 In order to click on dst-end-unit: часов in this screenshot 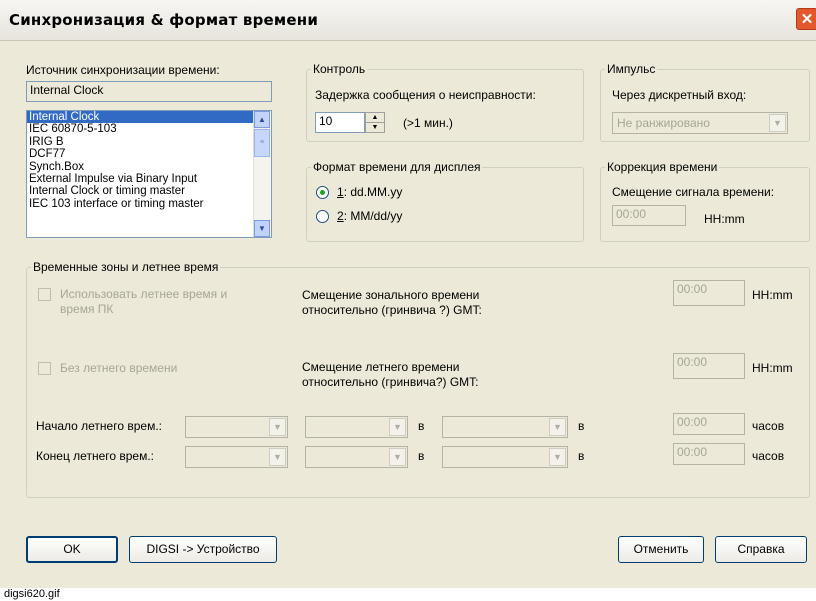, I will do `click(768, 456)`.